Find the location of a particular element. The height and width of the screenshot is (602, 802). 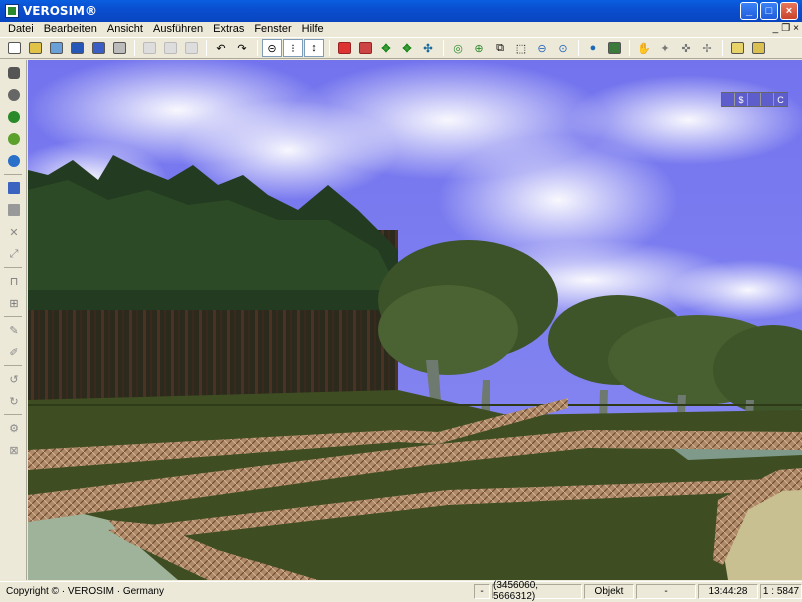

link-add-icon: ⁝ is located at coordinates (293, 48).